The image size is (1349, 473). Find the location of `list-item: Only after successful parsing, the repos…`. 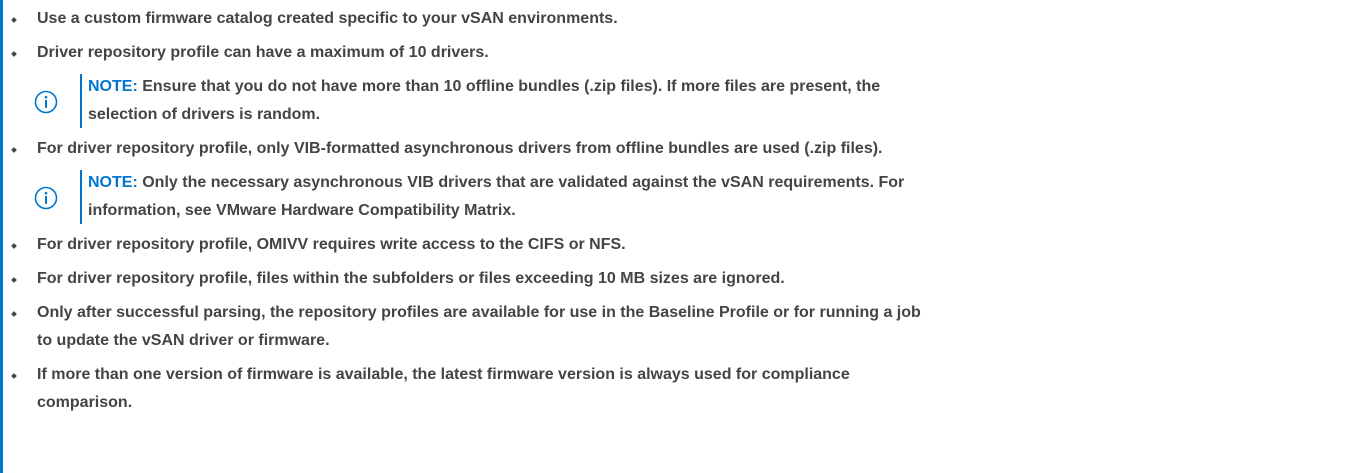

list-item: Only after successful parsing, the repos… is located at coordinates (674, 327).